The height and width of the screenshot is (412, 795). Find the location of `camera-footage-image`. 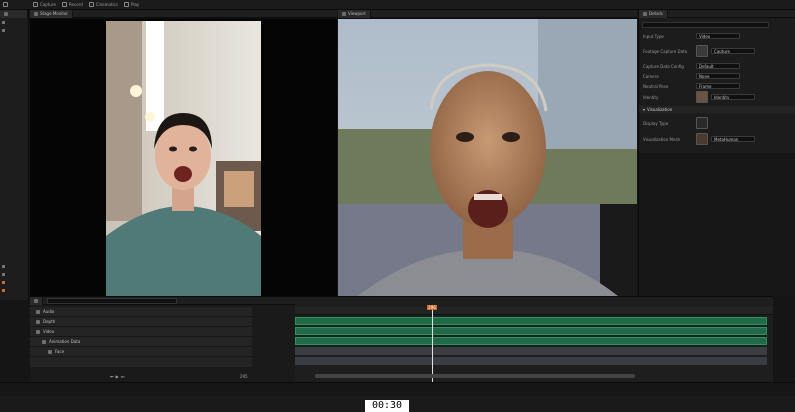

camera-footage-image is located at coordinates (183, 158).